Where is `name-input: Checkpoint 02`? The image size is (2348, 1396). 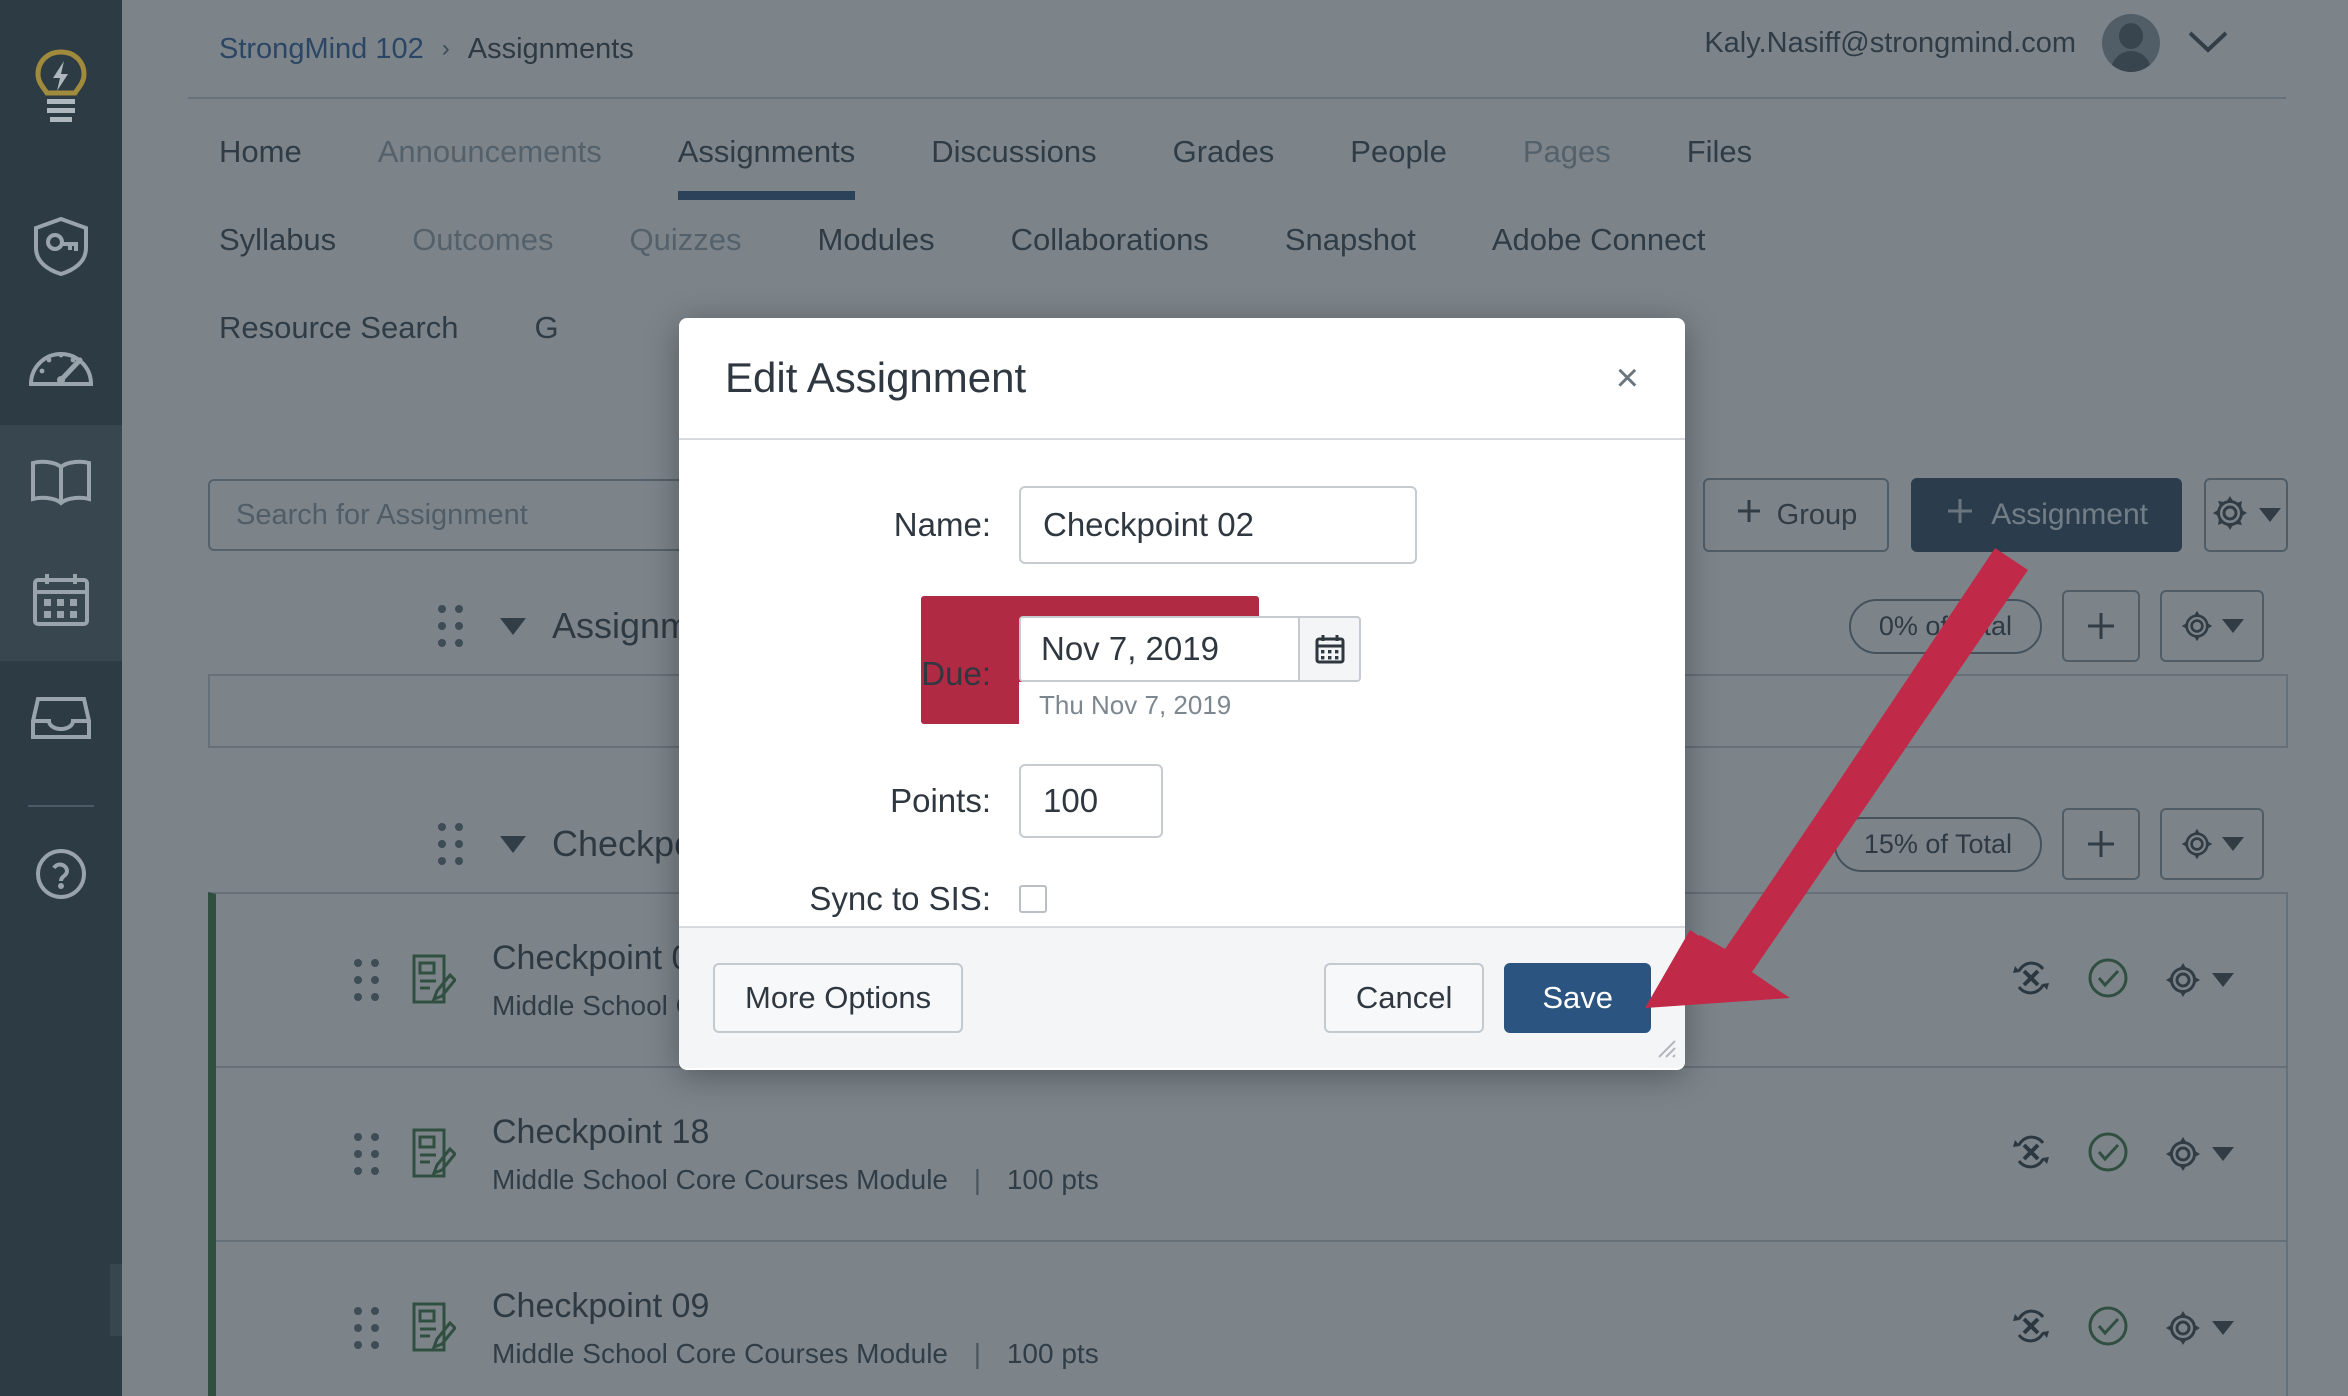
name-input: Checkpoint 02 is located at coordinates (1218, 525).